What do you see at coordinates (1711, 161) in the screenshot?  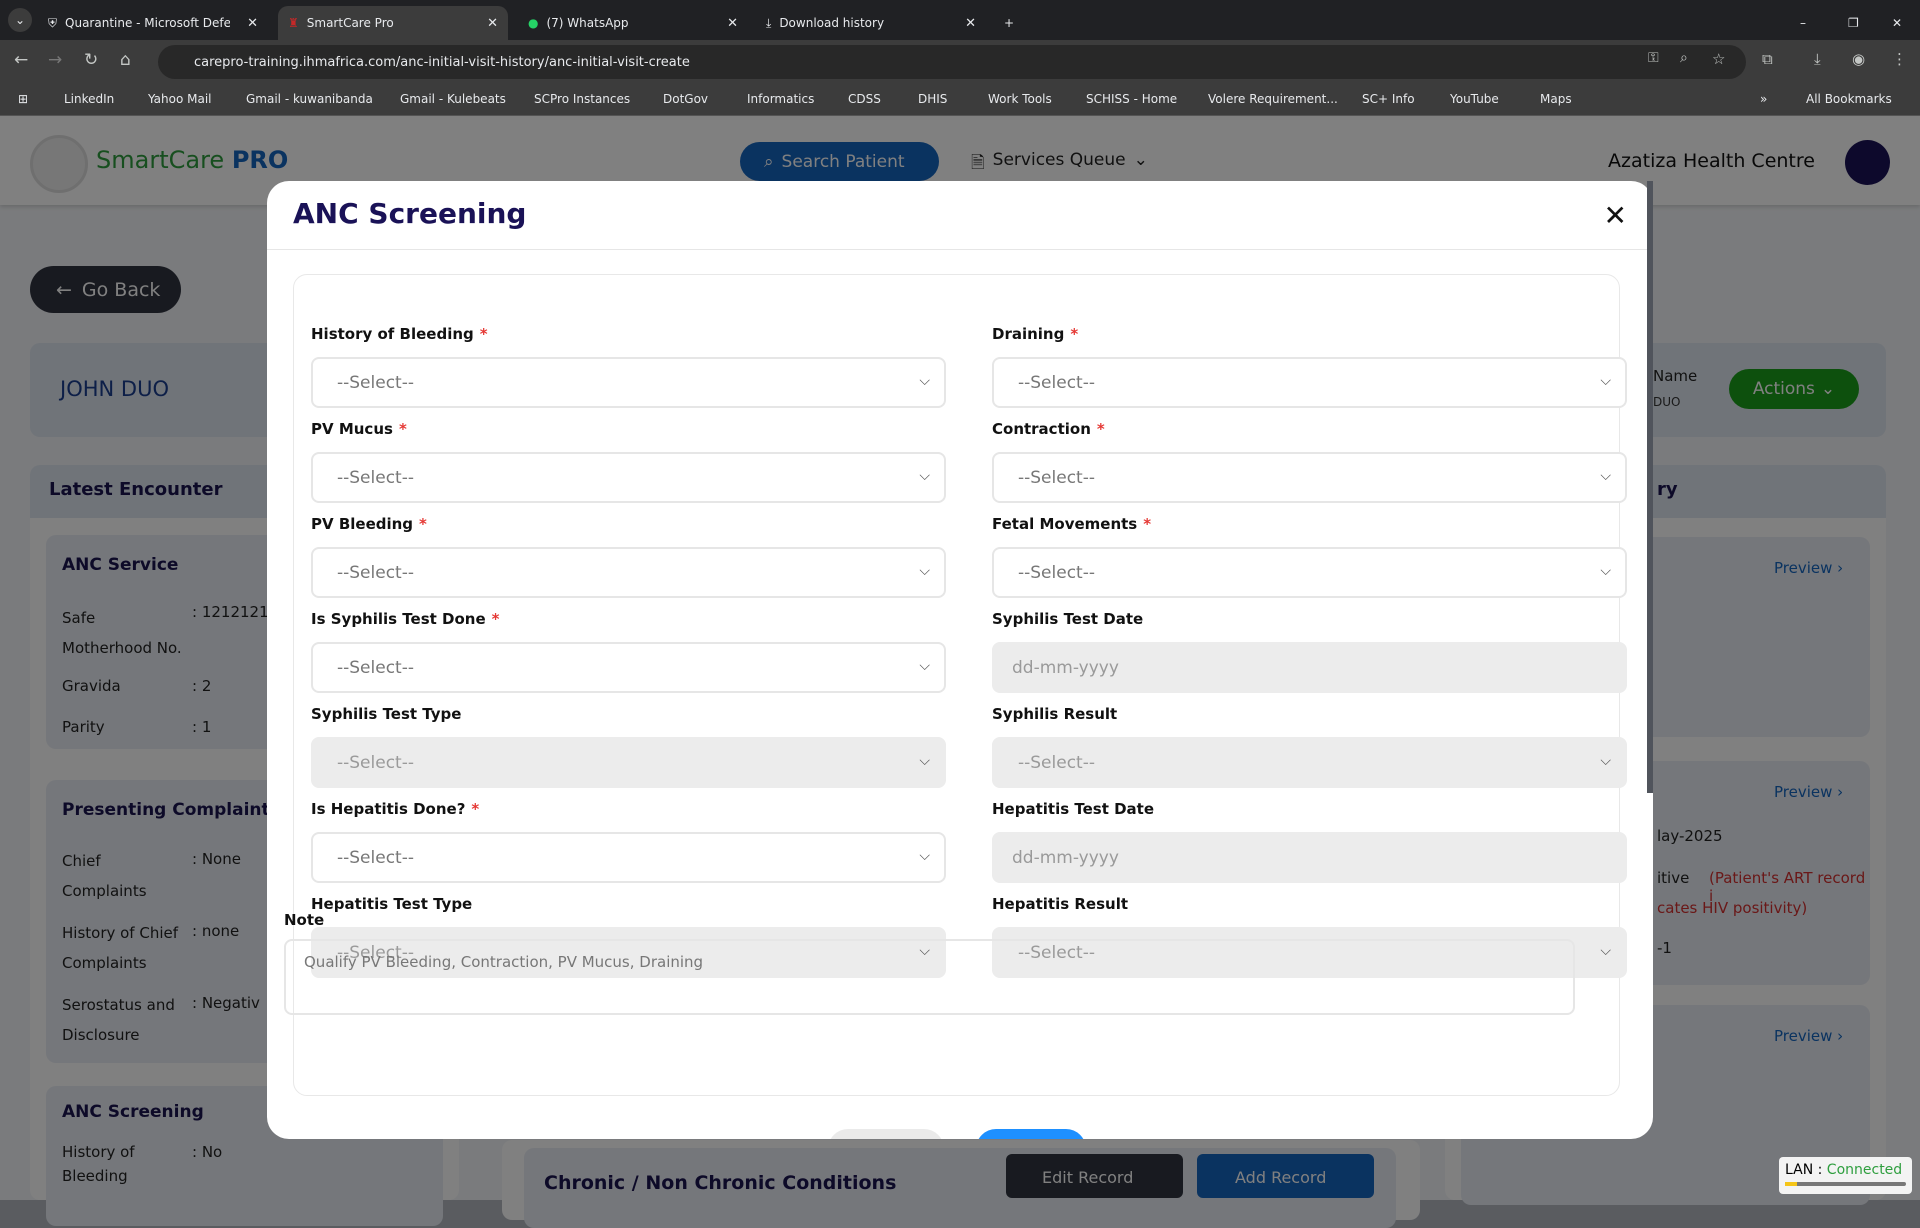 I see `facility-name: Azatiza Health Centre` at bounding box center [1711, 161].